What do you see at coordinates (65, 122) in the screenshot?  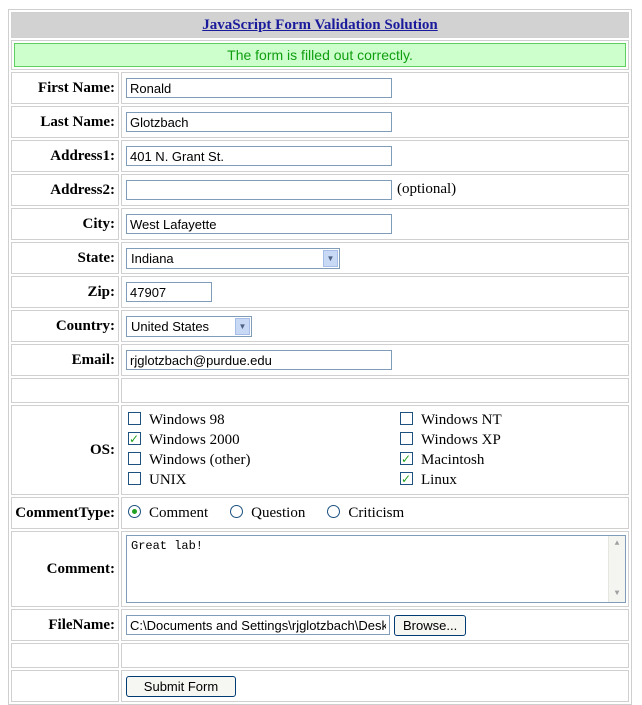 I see `last-name-label: Last Name:` at bounding box center [65, 122].